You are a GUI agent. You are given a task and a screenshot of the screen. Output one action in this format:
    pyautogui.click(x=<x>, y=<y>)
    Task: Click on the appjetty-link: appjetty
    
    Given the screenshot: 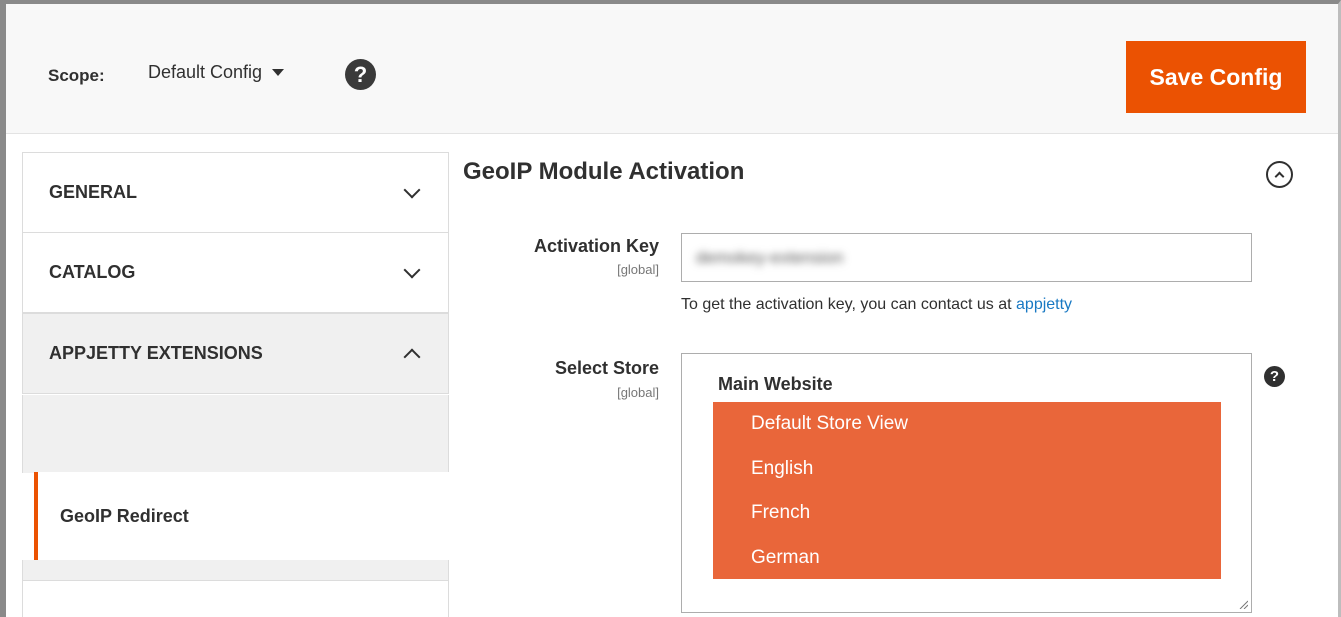 What is the action you would take?
    pyautogui.click(x=1044, y=304)
    